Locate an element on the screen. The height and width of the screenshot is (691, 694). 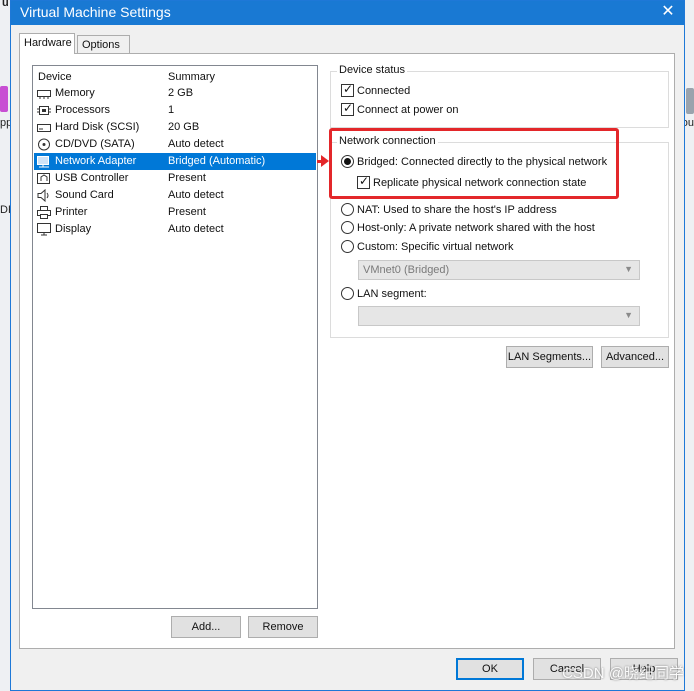
hard-disk-icon is located at coordinates (44, 127).